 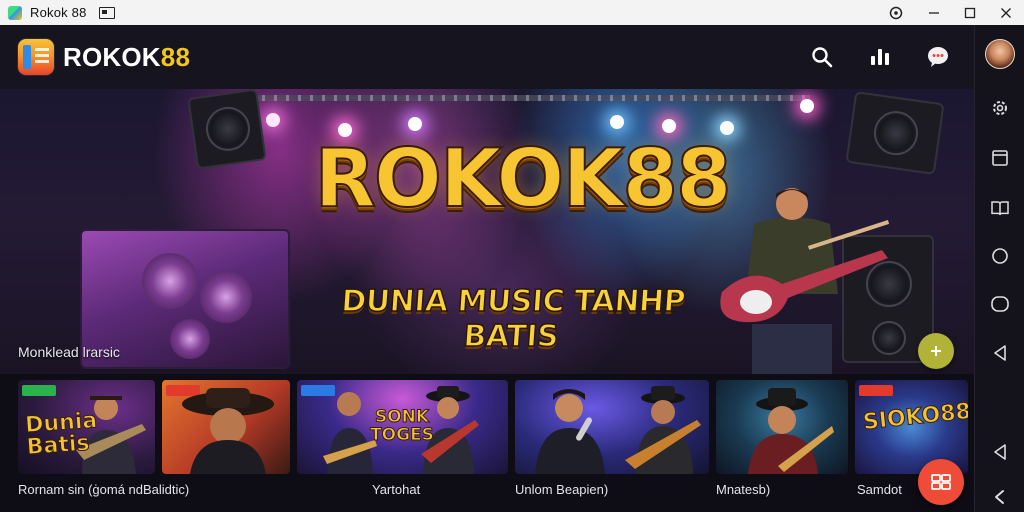 I want to click on plus-button, so click(x=936, y=351).